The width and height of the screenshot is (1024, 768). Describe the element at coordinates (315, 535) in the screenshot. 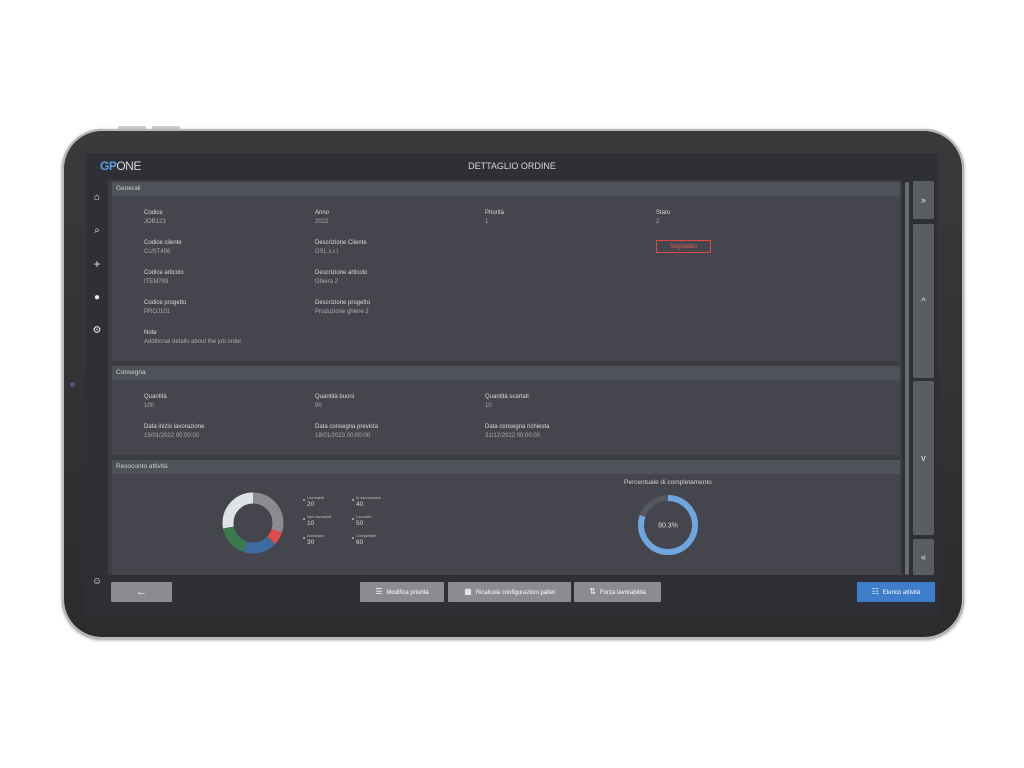

I see `legend-label: Annullate` at that location.